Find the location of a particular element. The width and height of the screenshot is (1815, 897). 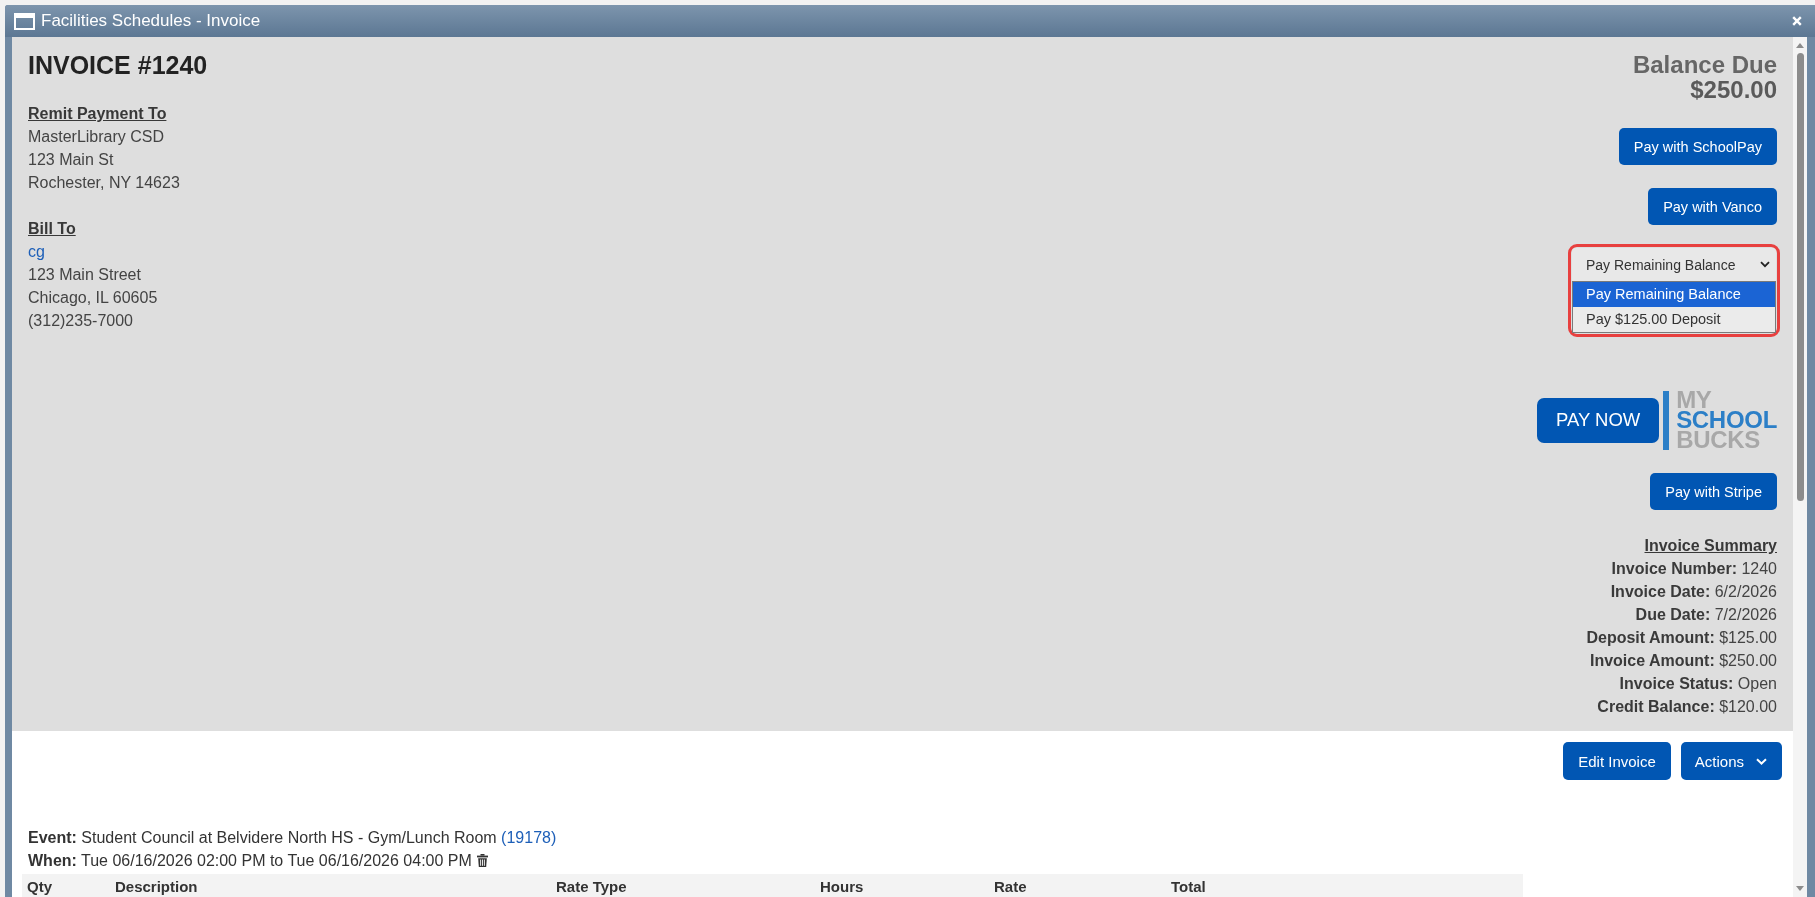

edit-button: Edit Invoice is located at coordinates (1617, 761).